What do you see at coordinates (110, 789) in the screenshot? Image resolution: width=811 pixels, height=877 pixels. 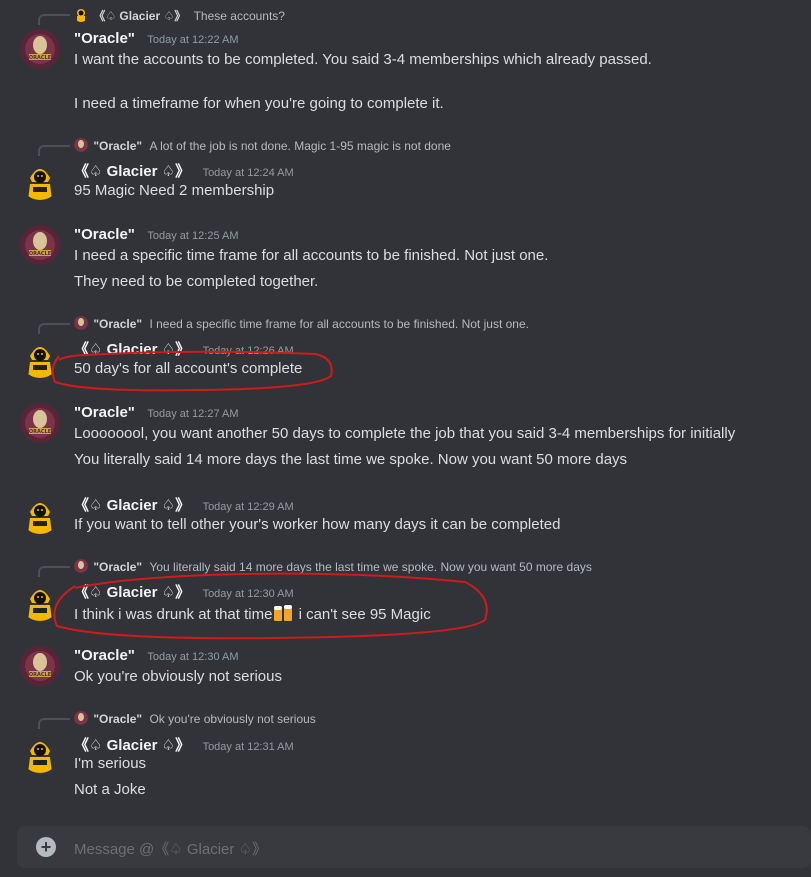 I see `message-text: Not a Joke` at bounding box center [110, 789].